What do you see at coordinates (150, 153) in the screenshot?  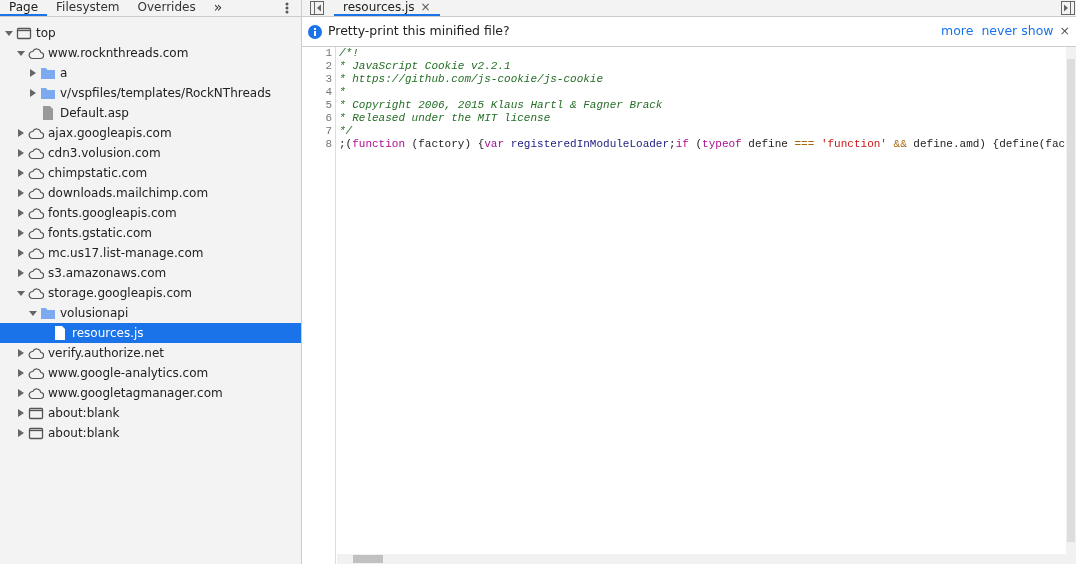 I see `tree-item: cdn3.volusion.com` at bounding box center [150, 153].